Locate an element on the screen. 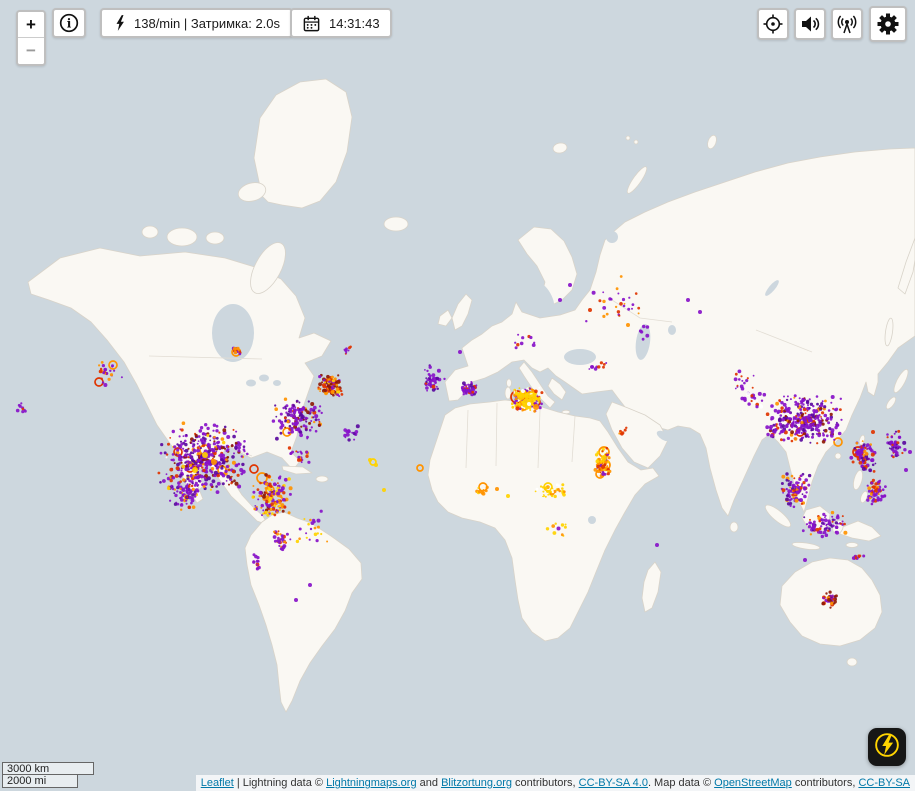  land-ireland is located at coordinates (445, 318).